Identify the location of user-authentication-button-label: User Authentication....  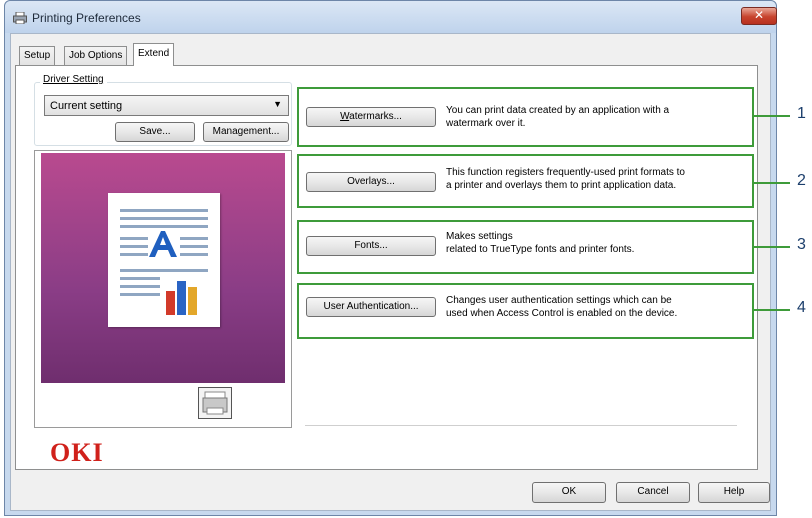
(371, 306).